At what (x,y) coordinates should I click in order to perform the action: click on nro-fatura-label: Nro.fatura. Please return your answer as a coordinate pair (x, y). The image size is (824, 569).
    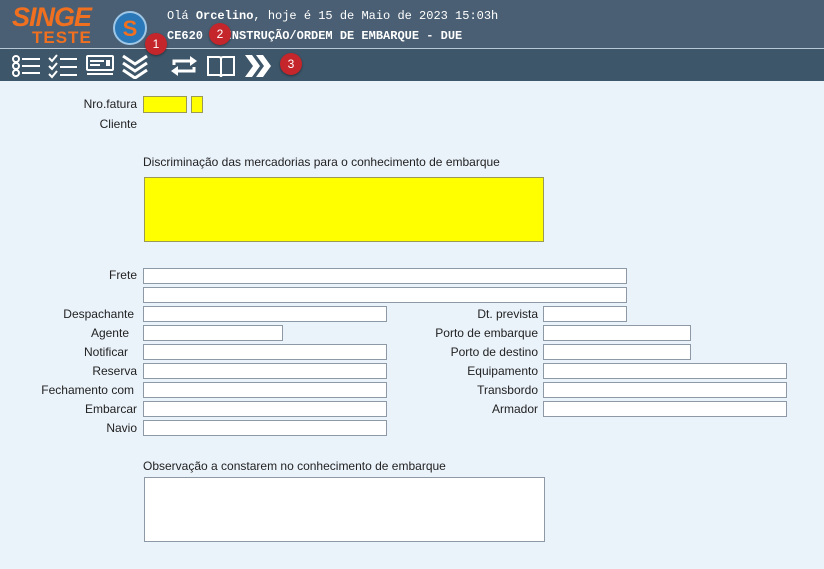
    Looking at the image, I should click on (110, 104).